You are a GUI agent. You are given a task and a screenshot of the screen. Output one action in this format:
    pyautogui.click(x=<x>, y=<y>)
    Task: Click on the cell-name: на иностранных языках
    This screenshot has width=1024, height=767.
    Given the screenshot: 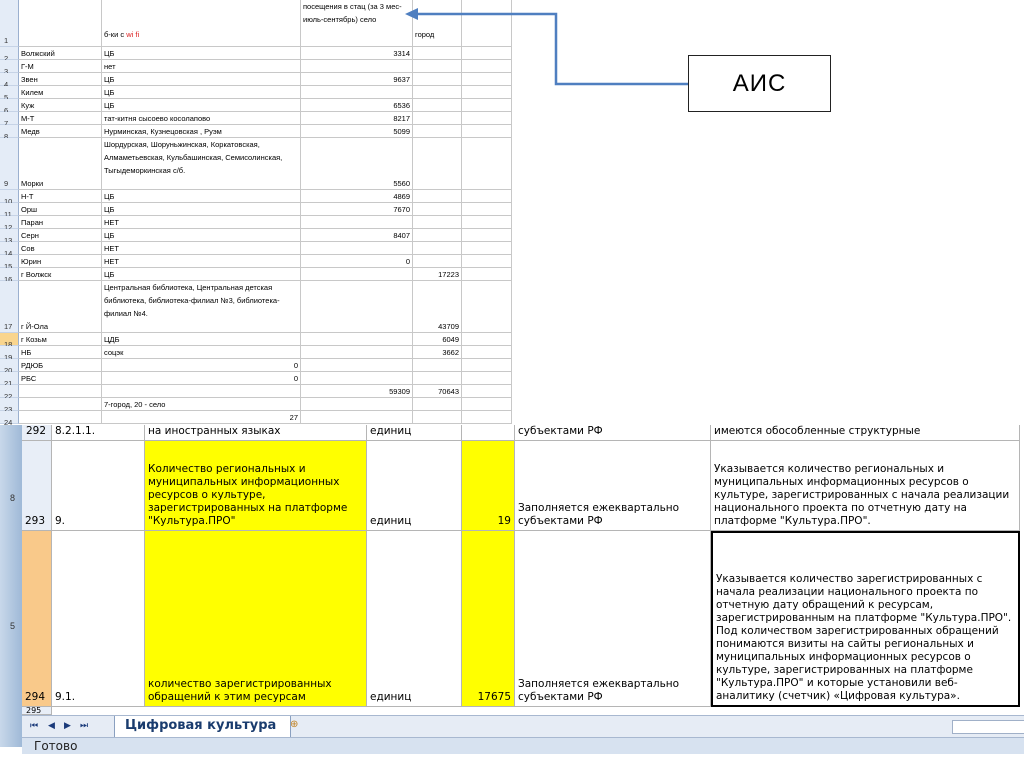 What is the action you would take?
    pyautogui.click(x=256, y=433)
    